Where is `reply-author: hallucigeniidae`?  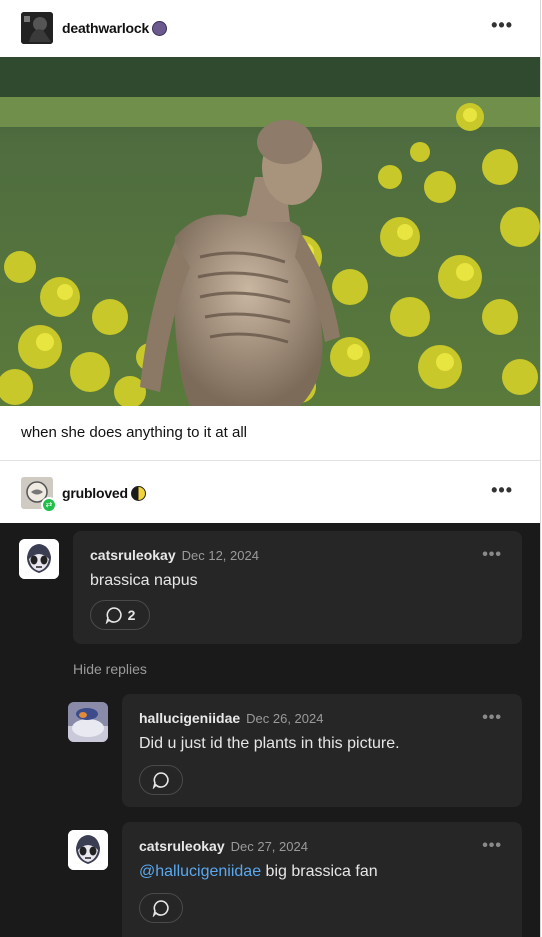 reply-author: hallucigeniidae is located at coordinates (189, 718).